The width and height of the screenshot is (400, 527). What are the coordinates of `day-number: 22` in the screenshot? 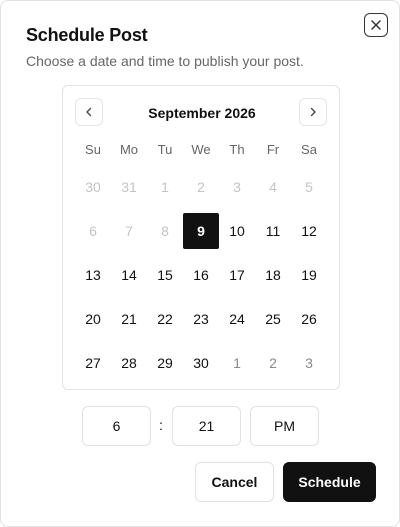 It's located at (165, 319).